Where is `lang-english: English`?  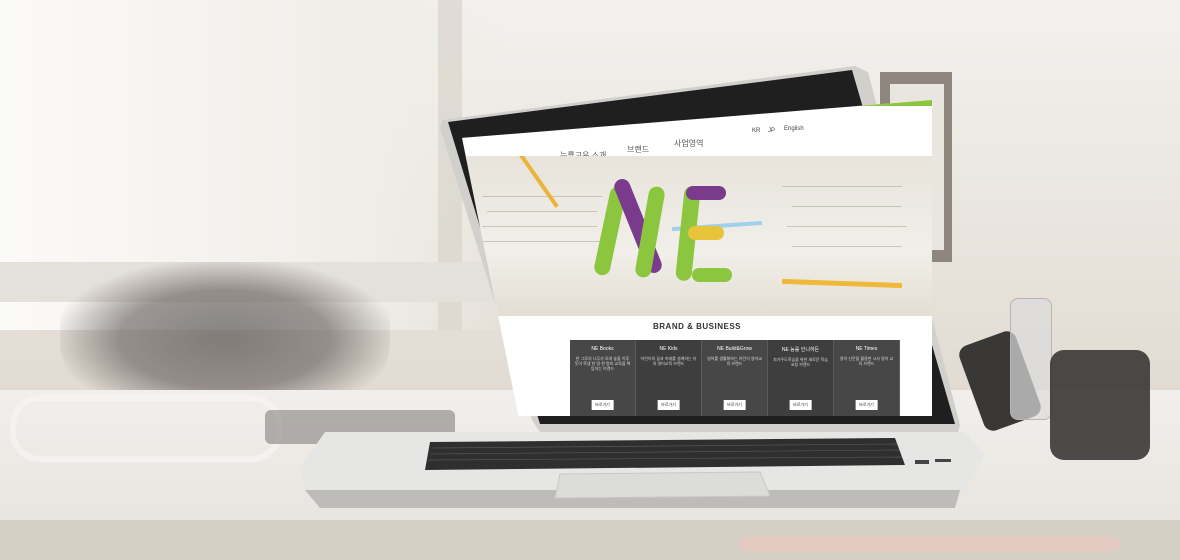
lang-english: English is located at coordinates (794, 129).